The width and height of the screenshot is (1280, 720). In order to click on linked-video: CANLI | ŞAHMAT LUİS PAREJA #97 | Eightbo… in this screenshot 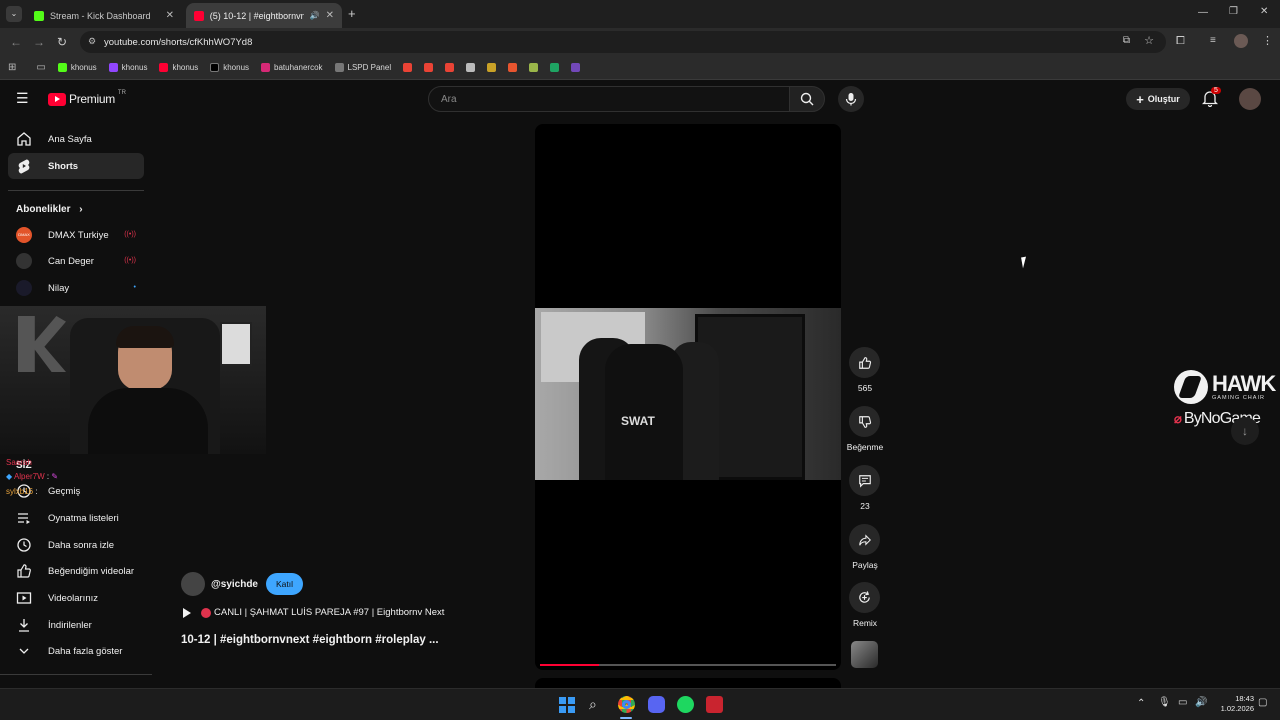, I will do `click(313, 612)`.